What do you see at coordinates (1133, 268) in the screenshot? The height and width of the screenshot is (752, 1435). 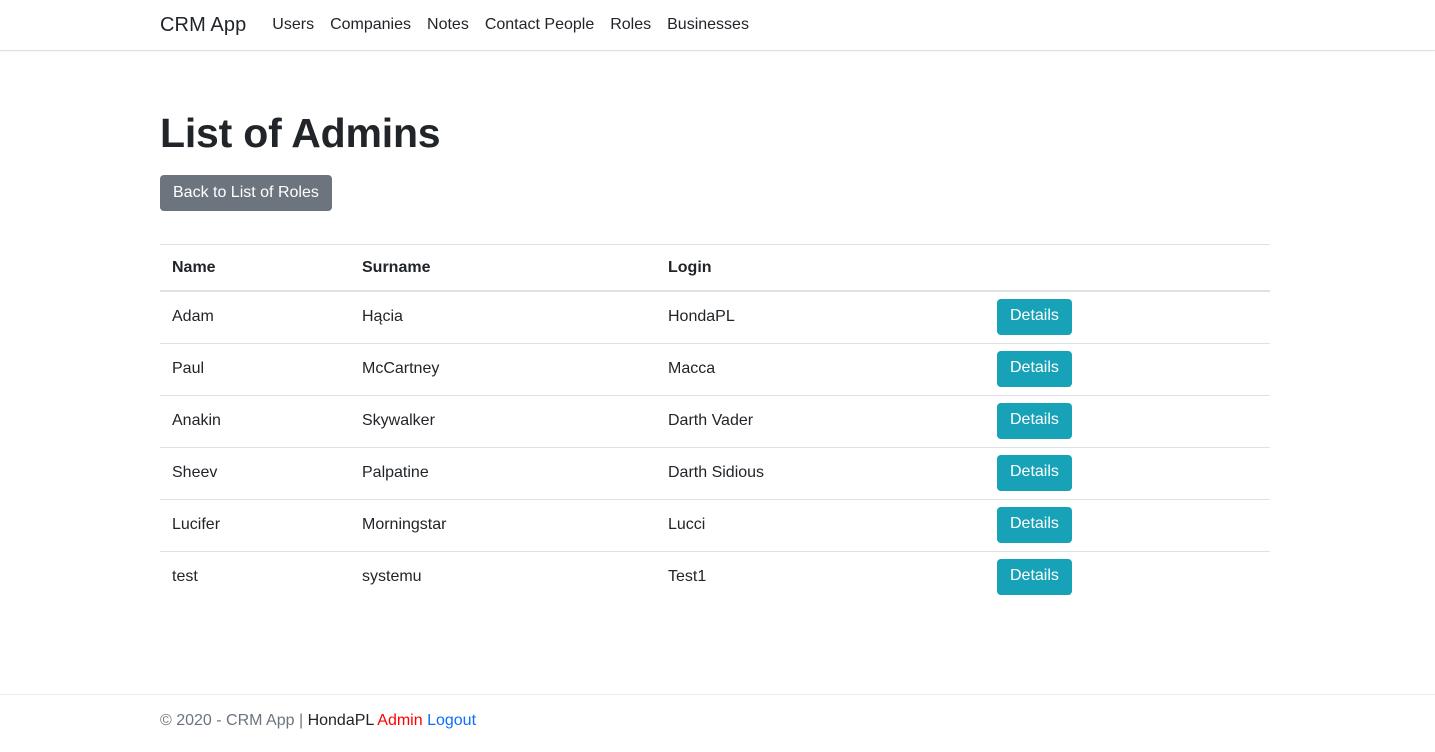 I see `column-header-actions` at bounding box center [1133, 268].